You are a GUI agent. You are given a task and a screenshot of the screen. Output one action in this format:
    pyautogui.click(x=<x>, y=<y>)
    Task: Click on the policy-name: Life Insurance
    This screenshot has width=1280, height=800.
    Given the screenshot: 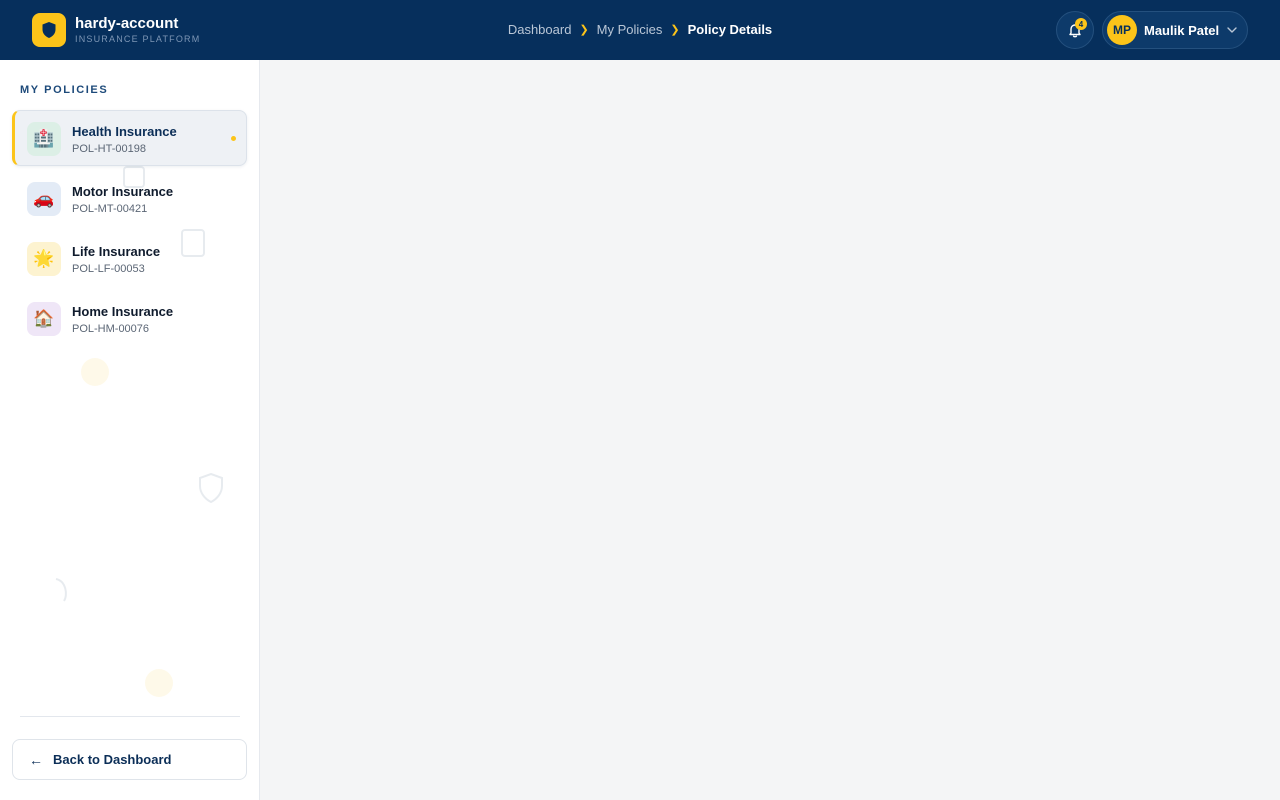 What is the action you would take?
    pyautogui.click(x=116, y=251)
    